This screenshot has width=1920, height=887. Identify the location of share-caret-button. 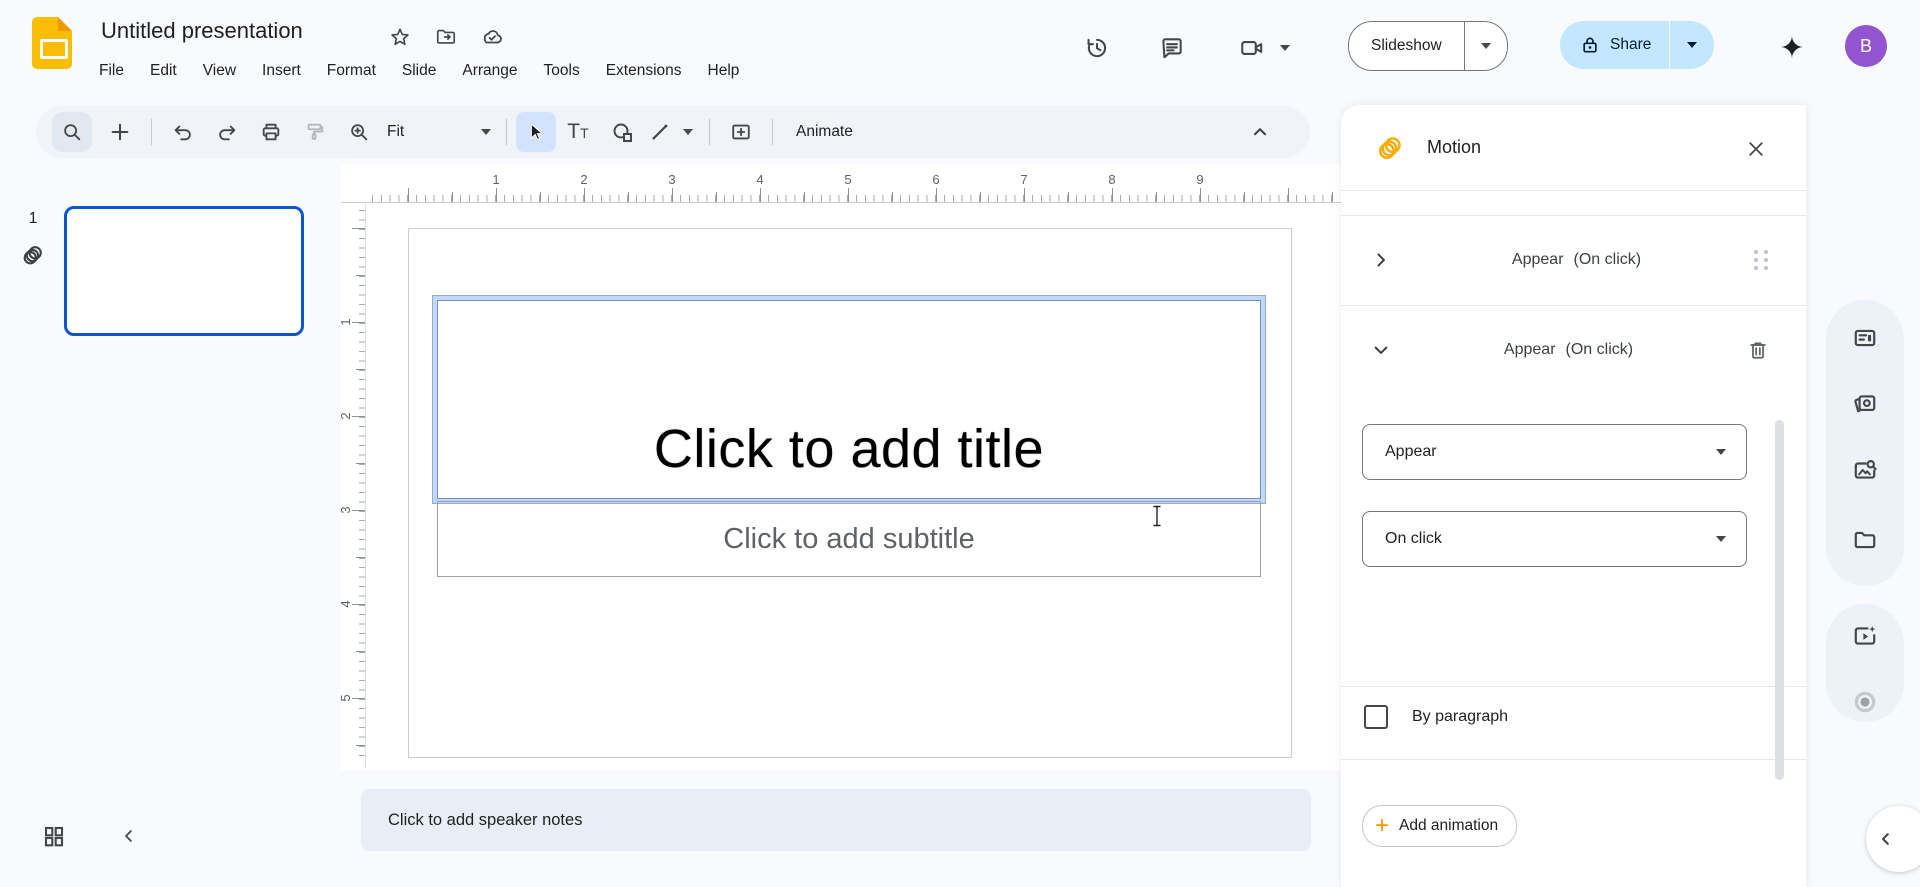
(1692, 45).